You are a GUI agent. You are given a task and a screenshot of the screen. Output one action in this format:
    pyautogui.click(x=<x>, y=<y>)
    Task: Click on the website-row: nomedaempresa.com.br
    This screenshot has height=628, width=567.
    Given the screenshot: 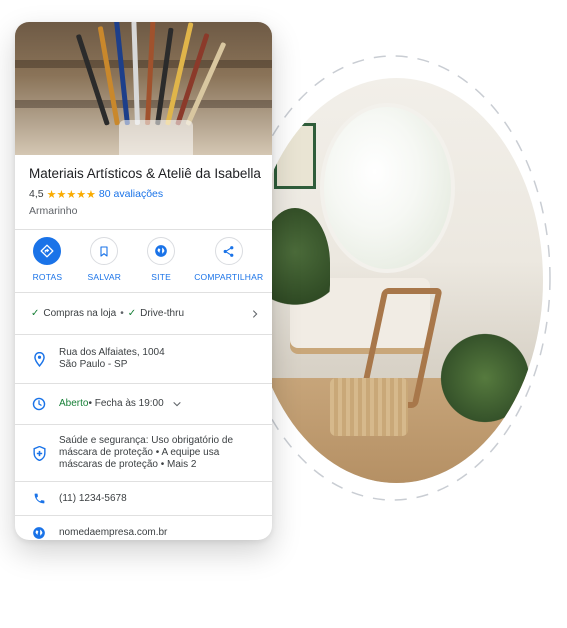 What is the action you would take?
    pyautogui.click(x=143, y=528)
    